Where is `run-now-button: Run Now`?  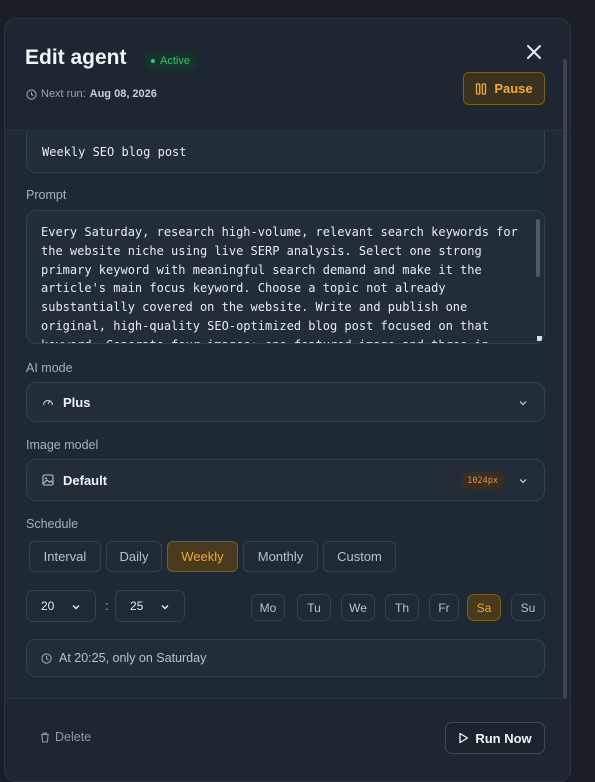 run-now-button: Run Now is located at coordinates (495, 738).